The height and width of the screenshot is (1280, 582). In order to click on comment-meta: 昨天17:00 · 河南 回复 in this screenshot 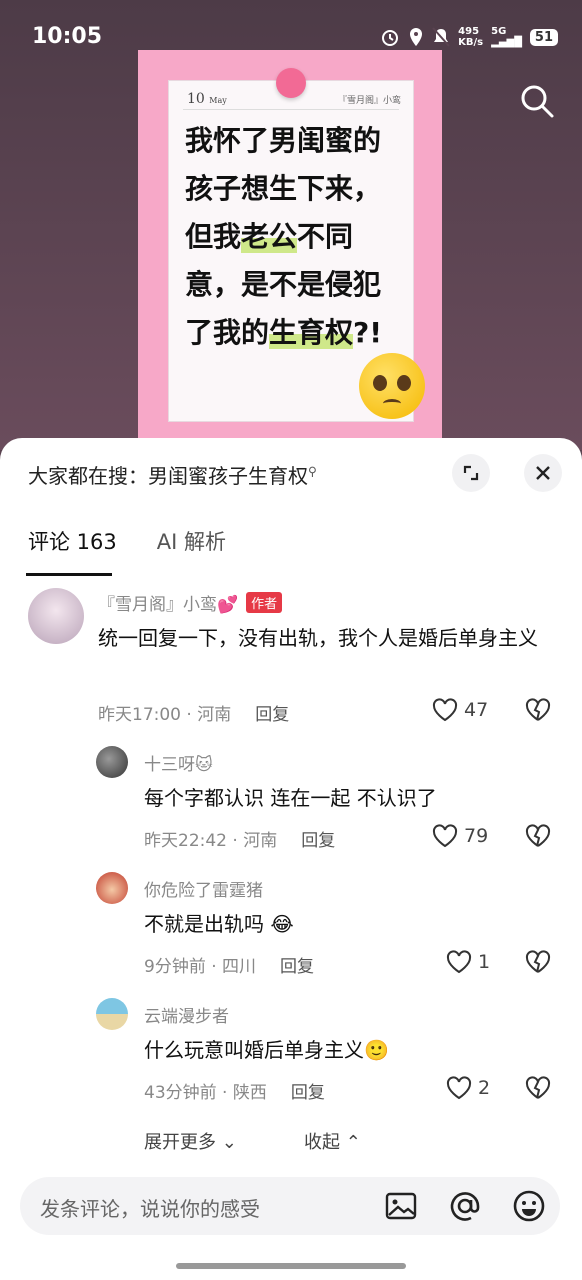, I will do `click(194, 715)`.